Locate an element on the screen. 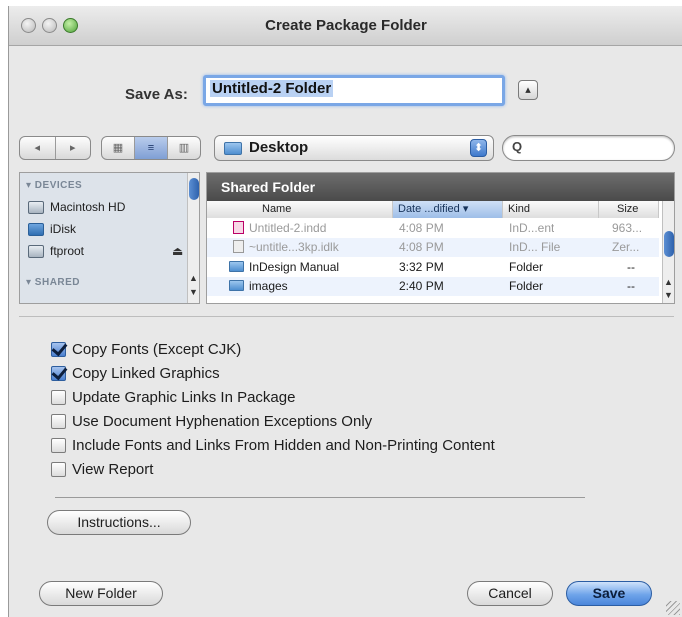 Image resolution: width=682 pixels, height=617 pixels. expand-dialog-button: ▴ is located at coordinates (528, 90).